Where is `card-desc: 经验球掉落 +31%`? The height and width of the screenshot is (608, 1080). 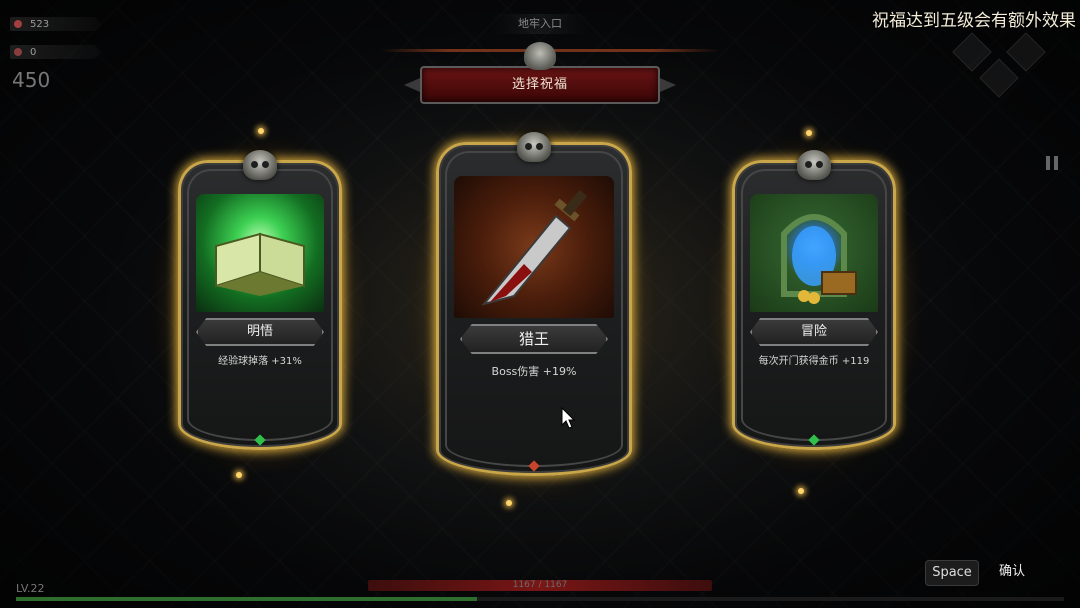 card-desc: 经验球掉落 +31% is located at coordinates (260, 361).